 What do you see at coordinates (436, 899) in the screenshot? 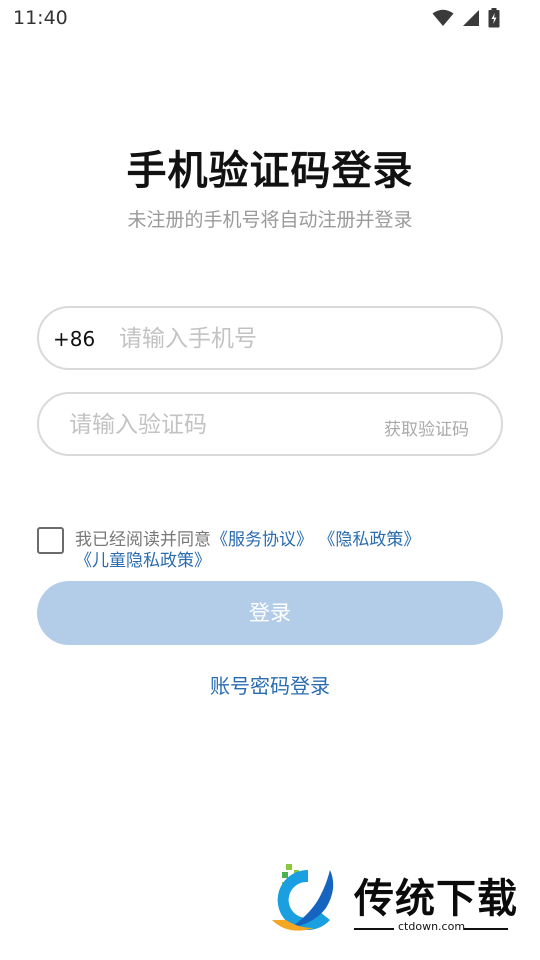
I see `watermark-text: 传统下载` at bounding box center [436, 899].